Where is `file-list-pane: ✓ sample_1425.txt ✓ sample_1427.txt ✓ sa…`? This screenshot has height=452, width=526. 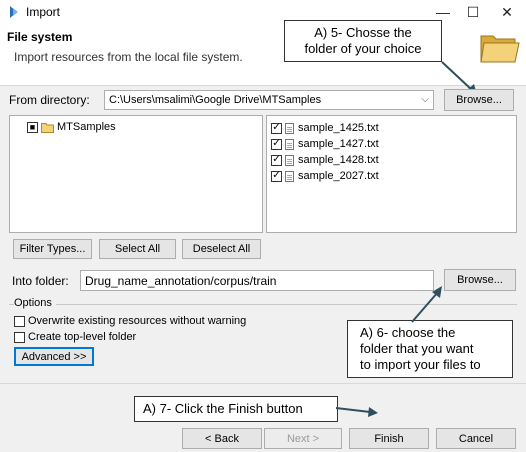
file-list-pane: ✓ sample_1425.txt ✓ sample_1427.txt ✓ sa… is located at coordinates (391, 174).